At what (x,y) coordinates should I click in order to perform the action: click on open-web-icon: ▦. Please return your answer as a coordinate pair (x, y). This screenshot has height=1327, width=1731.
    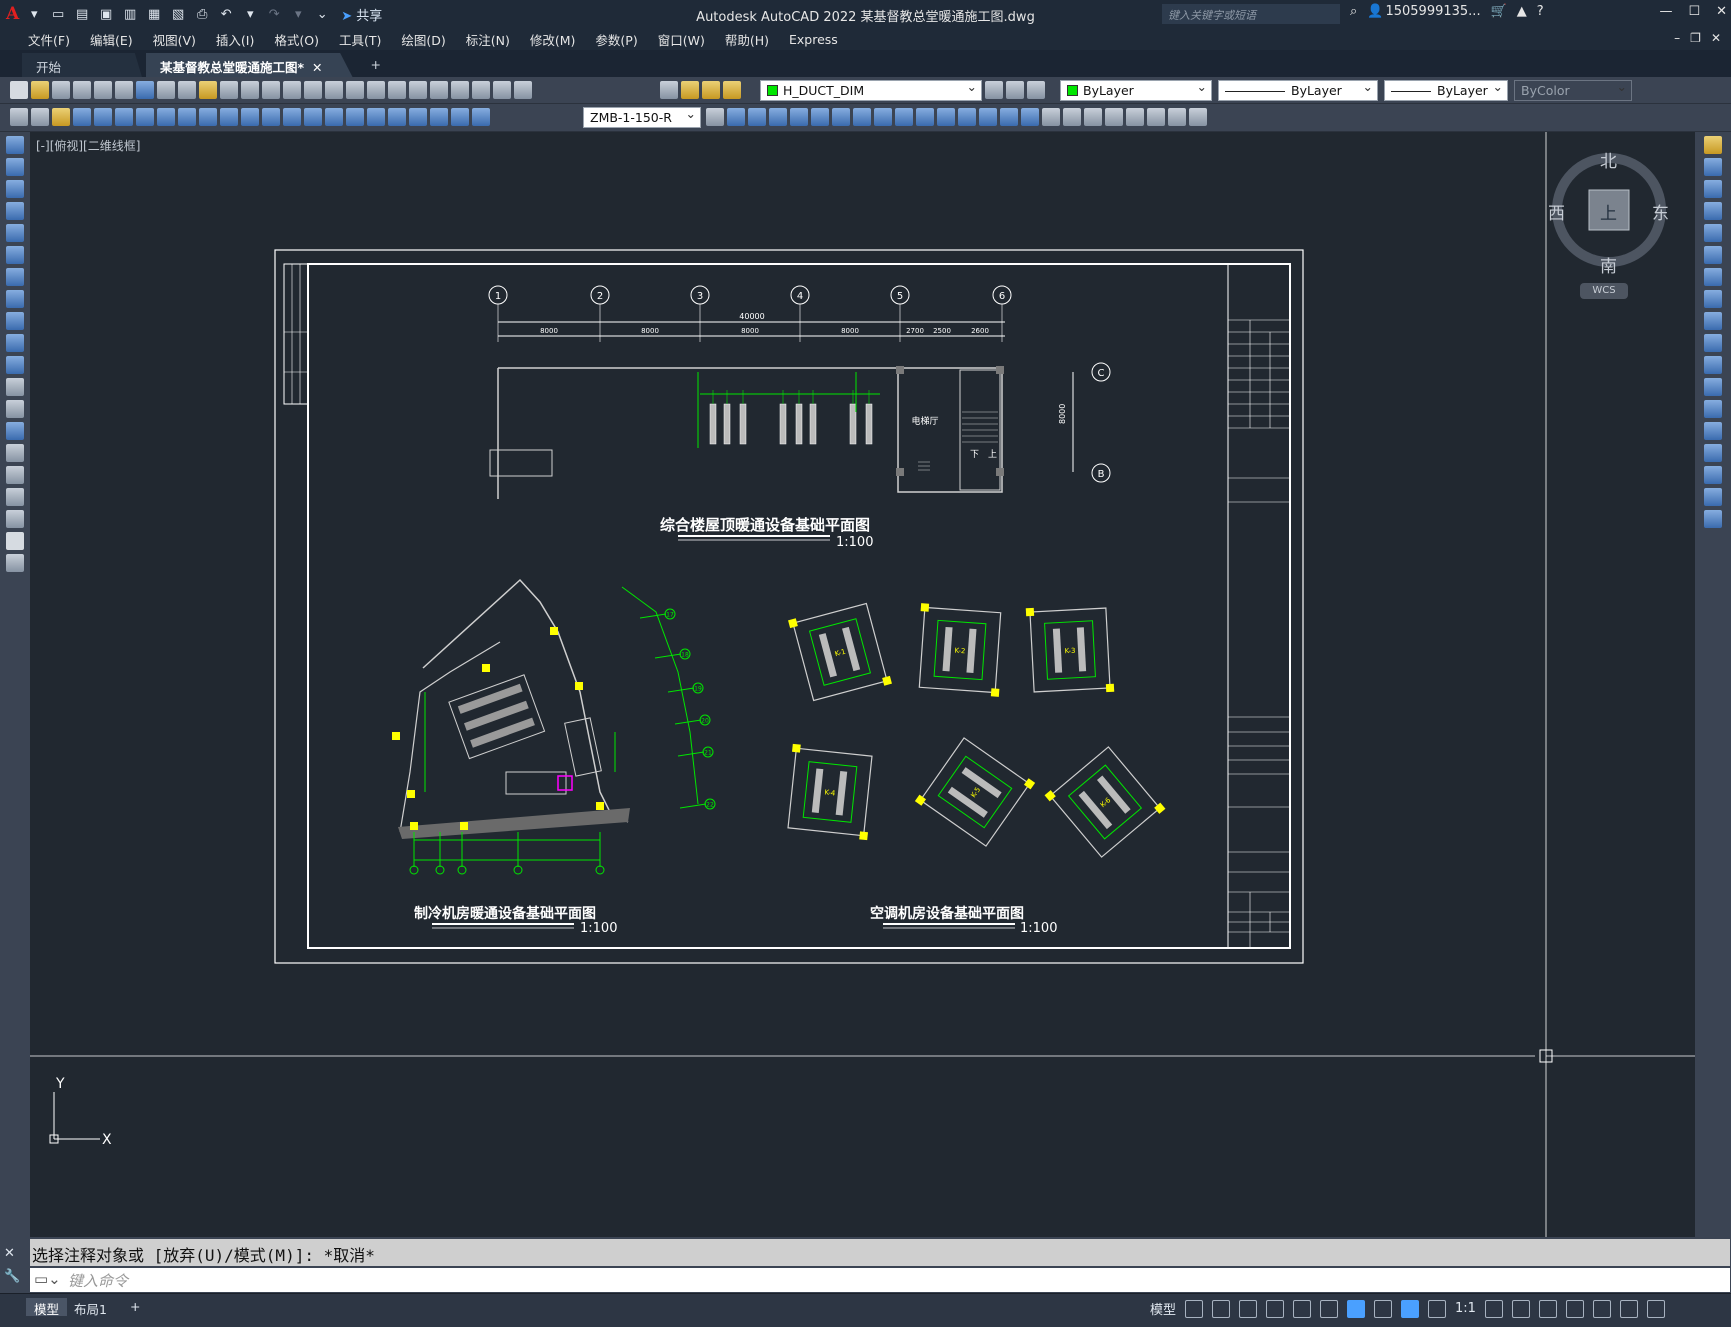
    Looking at the image, I should click on (154, 14).